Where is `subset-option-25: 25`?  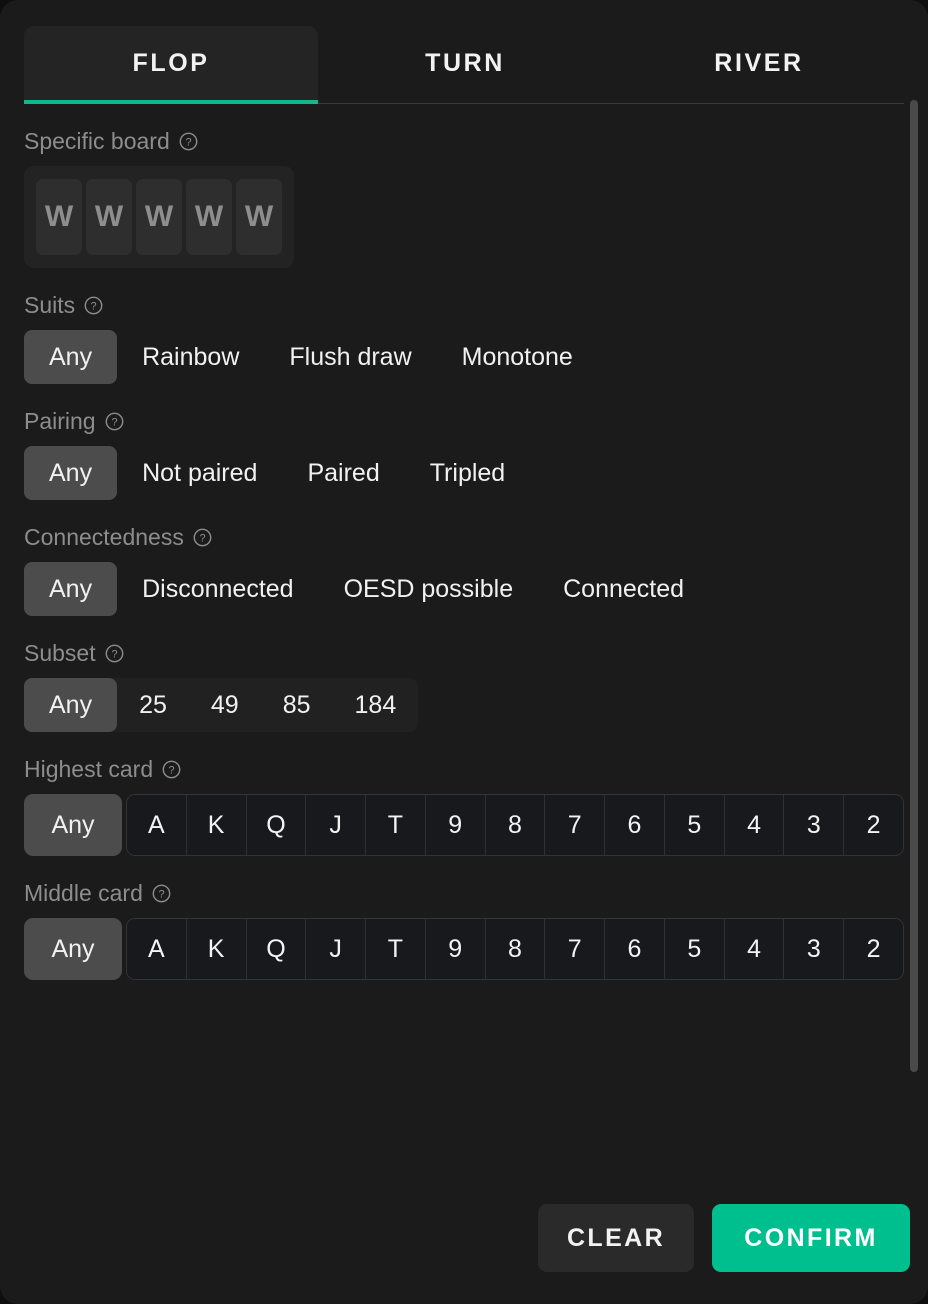
subset-option-25: 25 is located at coordinates (153, 705).